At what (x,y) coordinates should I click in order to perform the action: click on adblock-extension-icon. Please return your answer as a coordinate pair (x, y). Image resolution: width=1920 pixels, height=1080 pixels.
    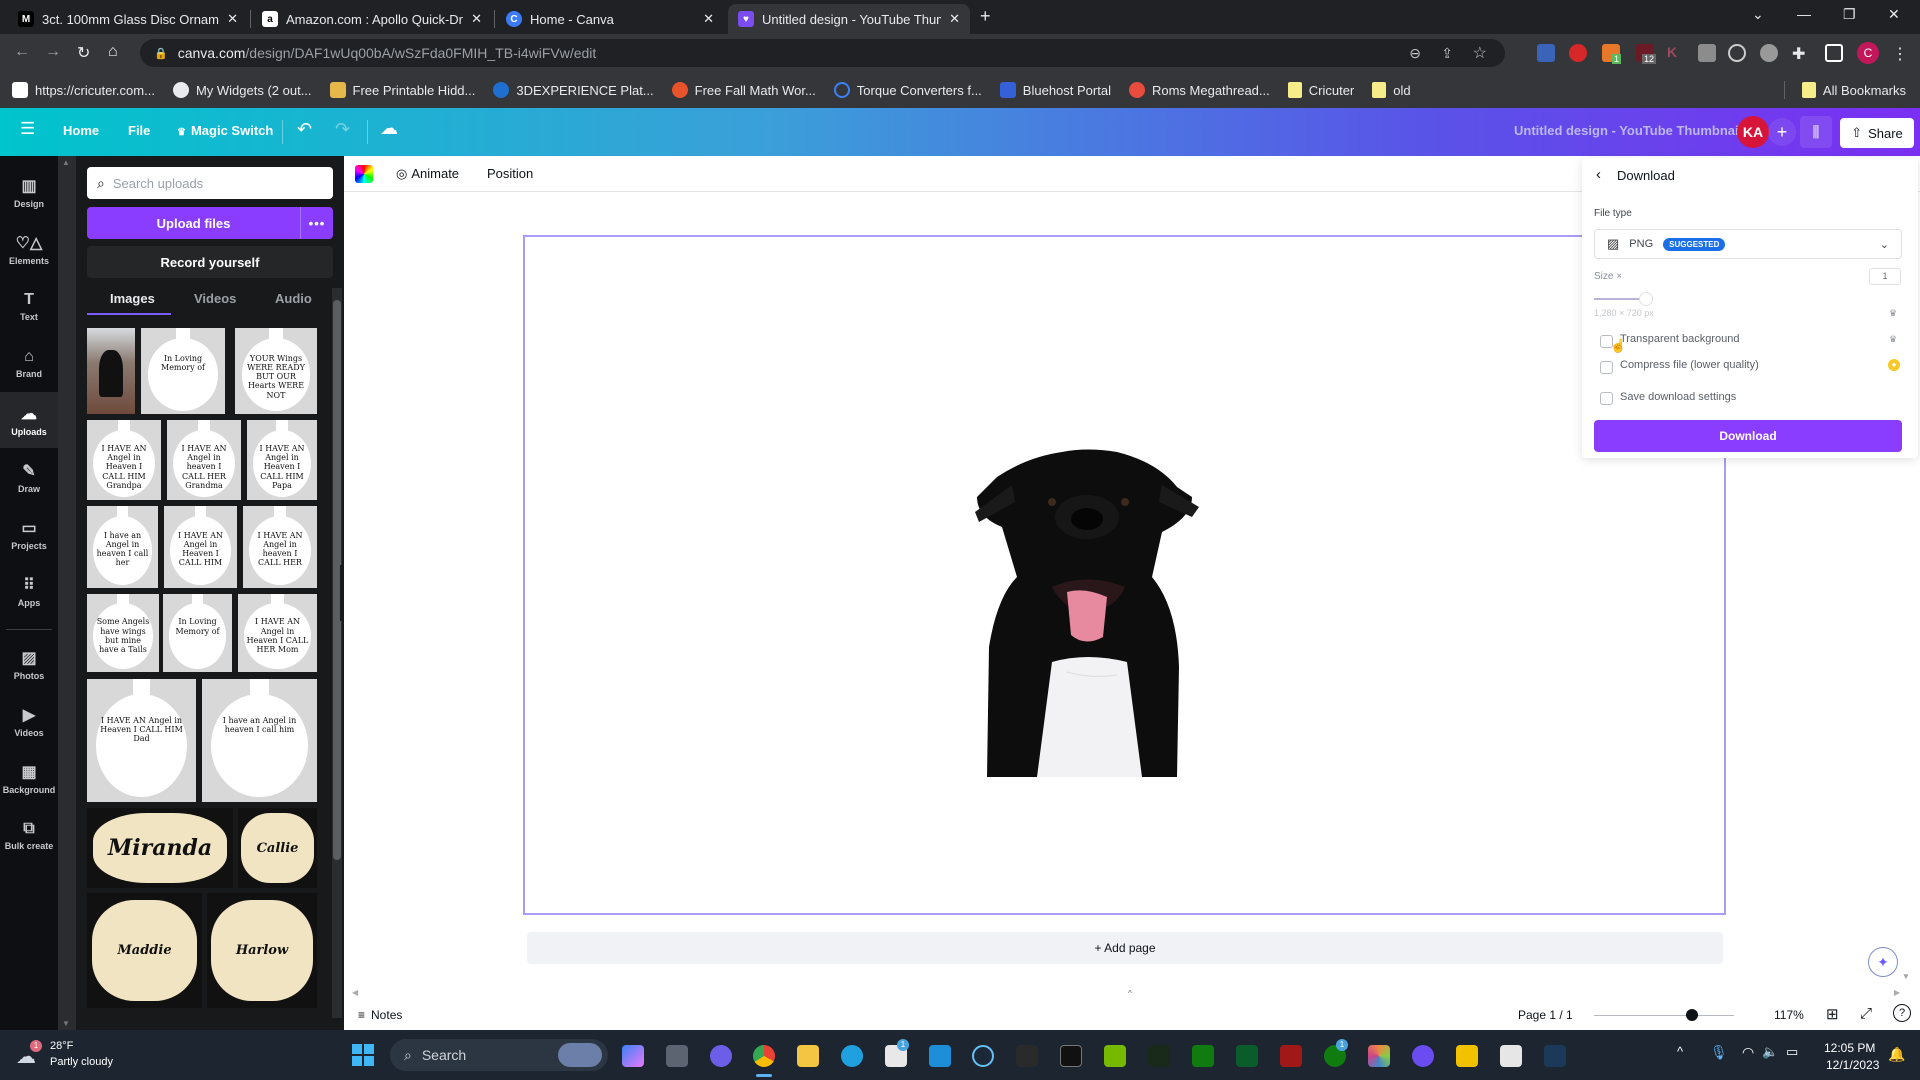
    Looking at the image, I should click on (1578, 53).